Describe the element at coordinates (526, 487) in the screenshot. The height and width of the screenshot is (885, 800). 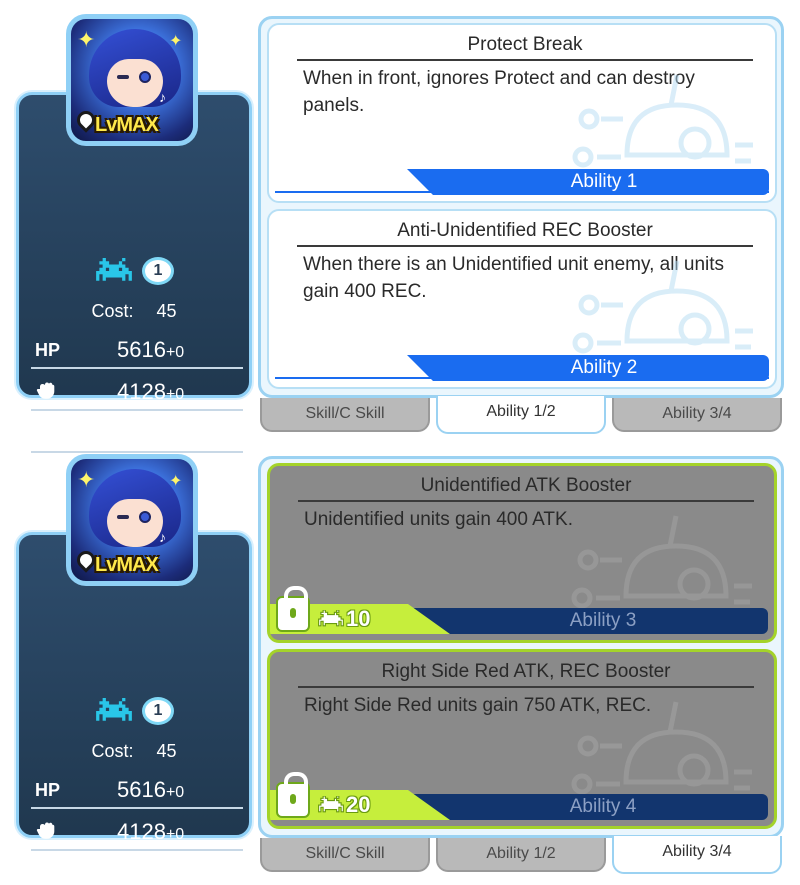
I see `ability-title: Unidentified ATK Booster` at that location.